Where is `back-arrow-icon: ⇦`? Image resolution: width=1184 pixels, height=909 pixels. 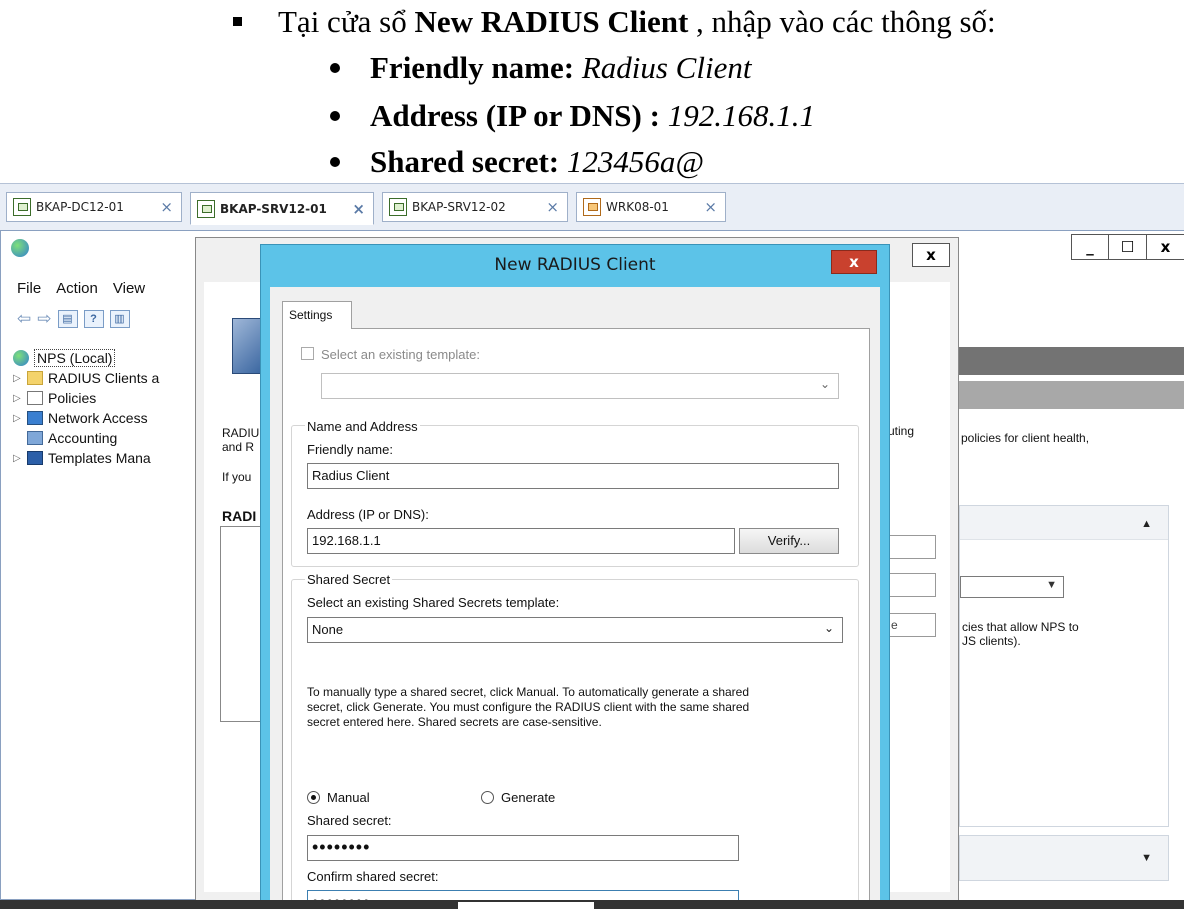
back-arrow-icon: ⇦ is located at coordinates (24, 319).